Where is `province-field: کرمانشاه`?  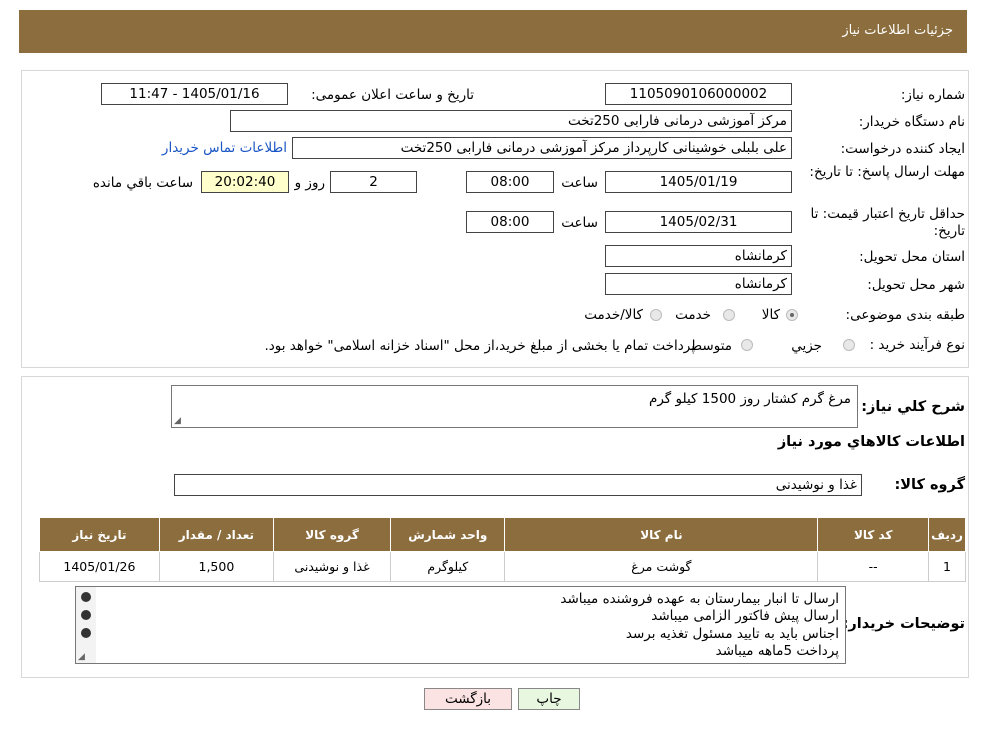 province-field: کرمانشاه is located at coordinates (698, 256).